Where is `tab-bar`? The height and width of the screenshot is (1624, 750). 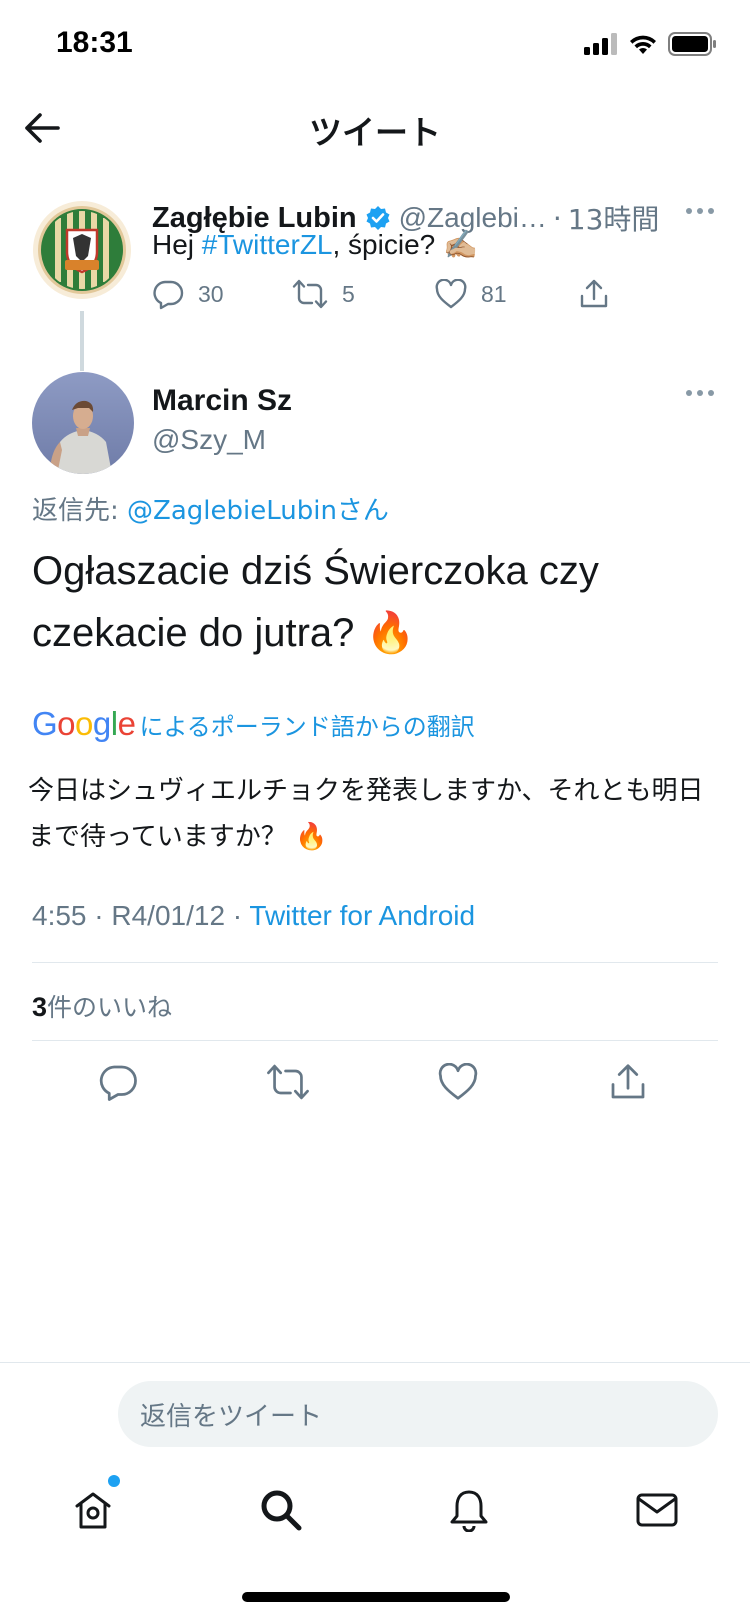 tab-bar is located at coordinates (375, 1520).